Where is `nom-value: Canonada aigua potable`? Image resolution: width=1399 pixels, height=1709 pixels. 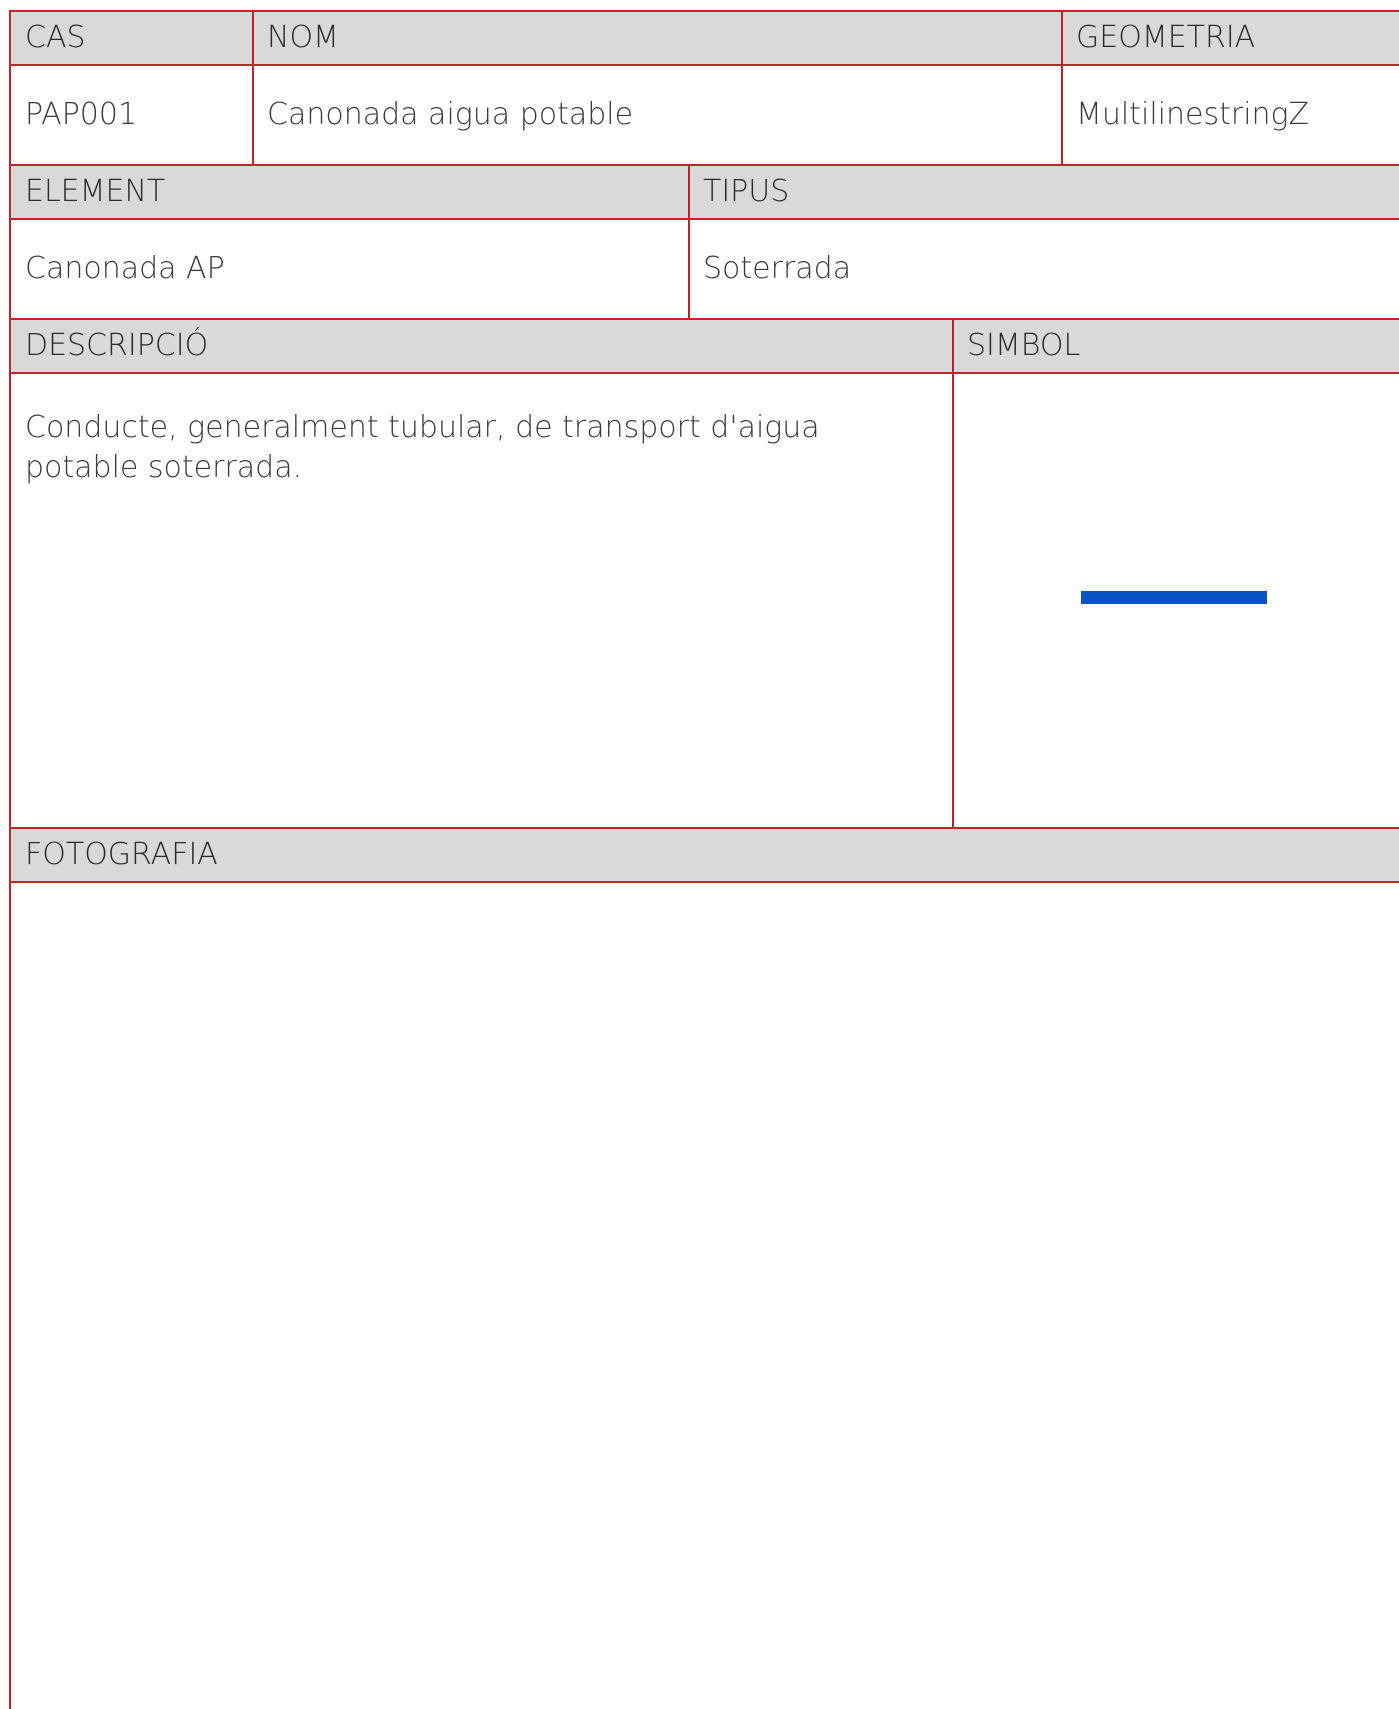
nom-value: Canonada aigua potable is located at coordinates (657, 115).